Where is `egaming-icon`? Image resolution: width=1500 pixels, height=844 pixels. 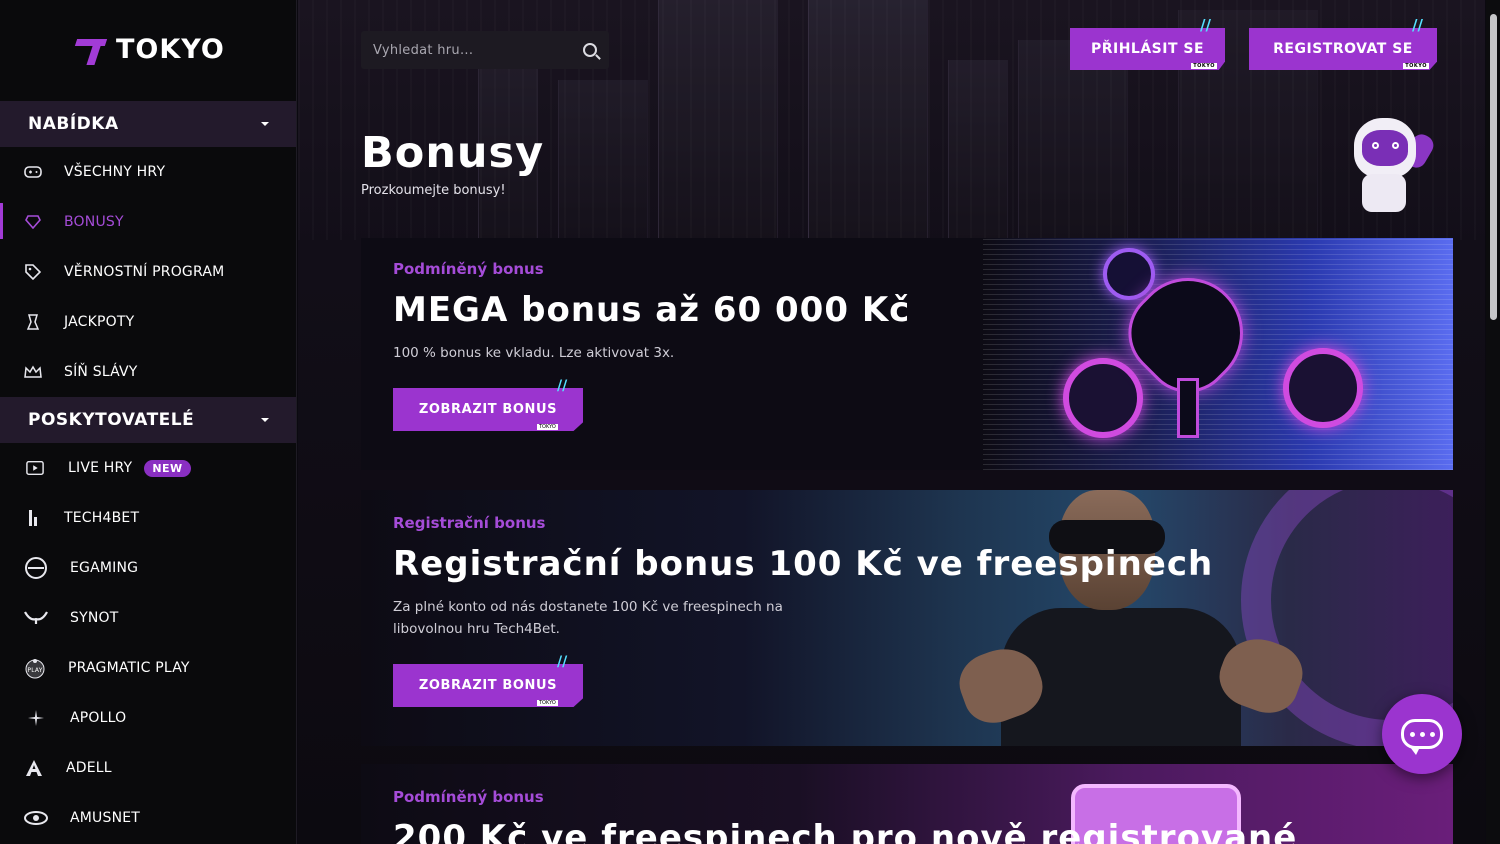
egaming-icon is located at coordinates (36, 568).